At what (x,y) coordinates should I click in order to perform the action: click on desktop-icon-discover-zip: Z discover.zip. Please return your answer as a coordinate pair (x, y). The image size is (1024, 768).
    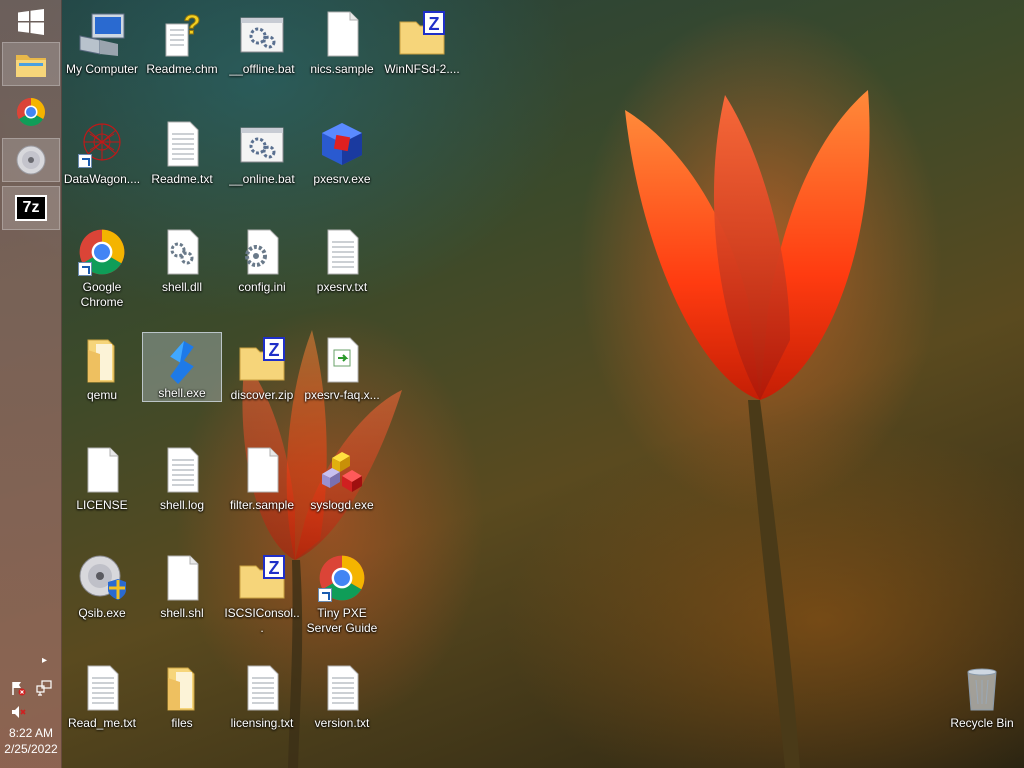
    Looking at the image, I should click on (262, 382).